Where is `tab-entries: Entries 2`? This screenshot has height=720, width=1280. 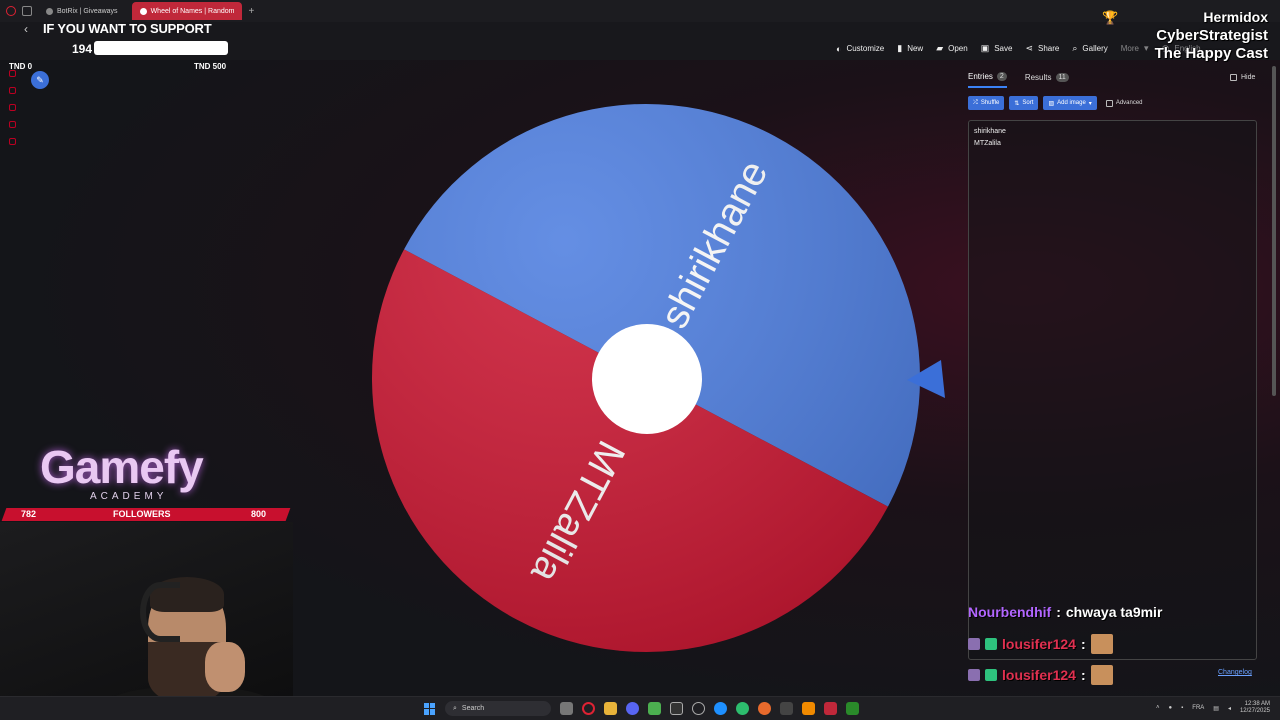
tab-entries: Entries 2 is located at coordinates (987, 80).